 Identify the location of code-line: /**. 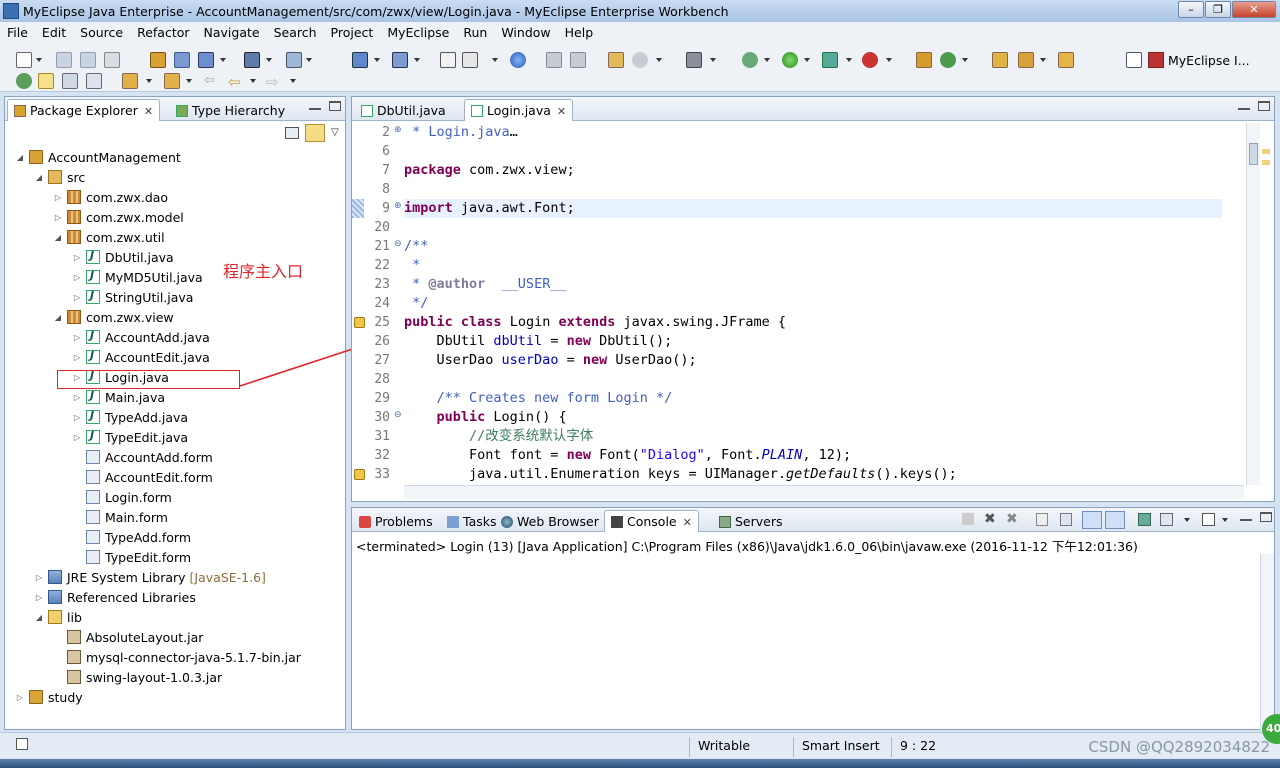
(416, 246).